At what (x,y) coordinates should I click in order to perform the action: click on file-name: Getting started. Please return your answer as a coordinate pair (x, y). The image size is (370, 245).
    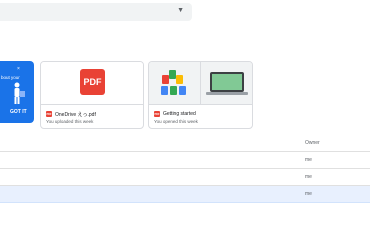
    Looking at the image, I should click on (179, 114).